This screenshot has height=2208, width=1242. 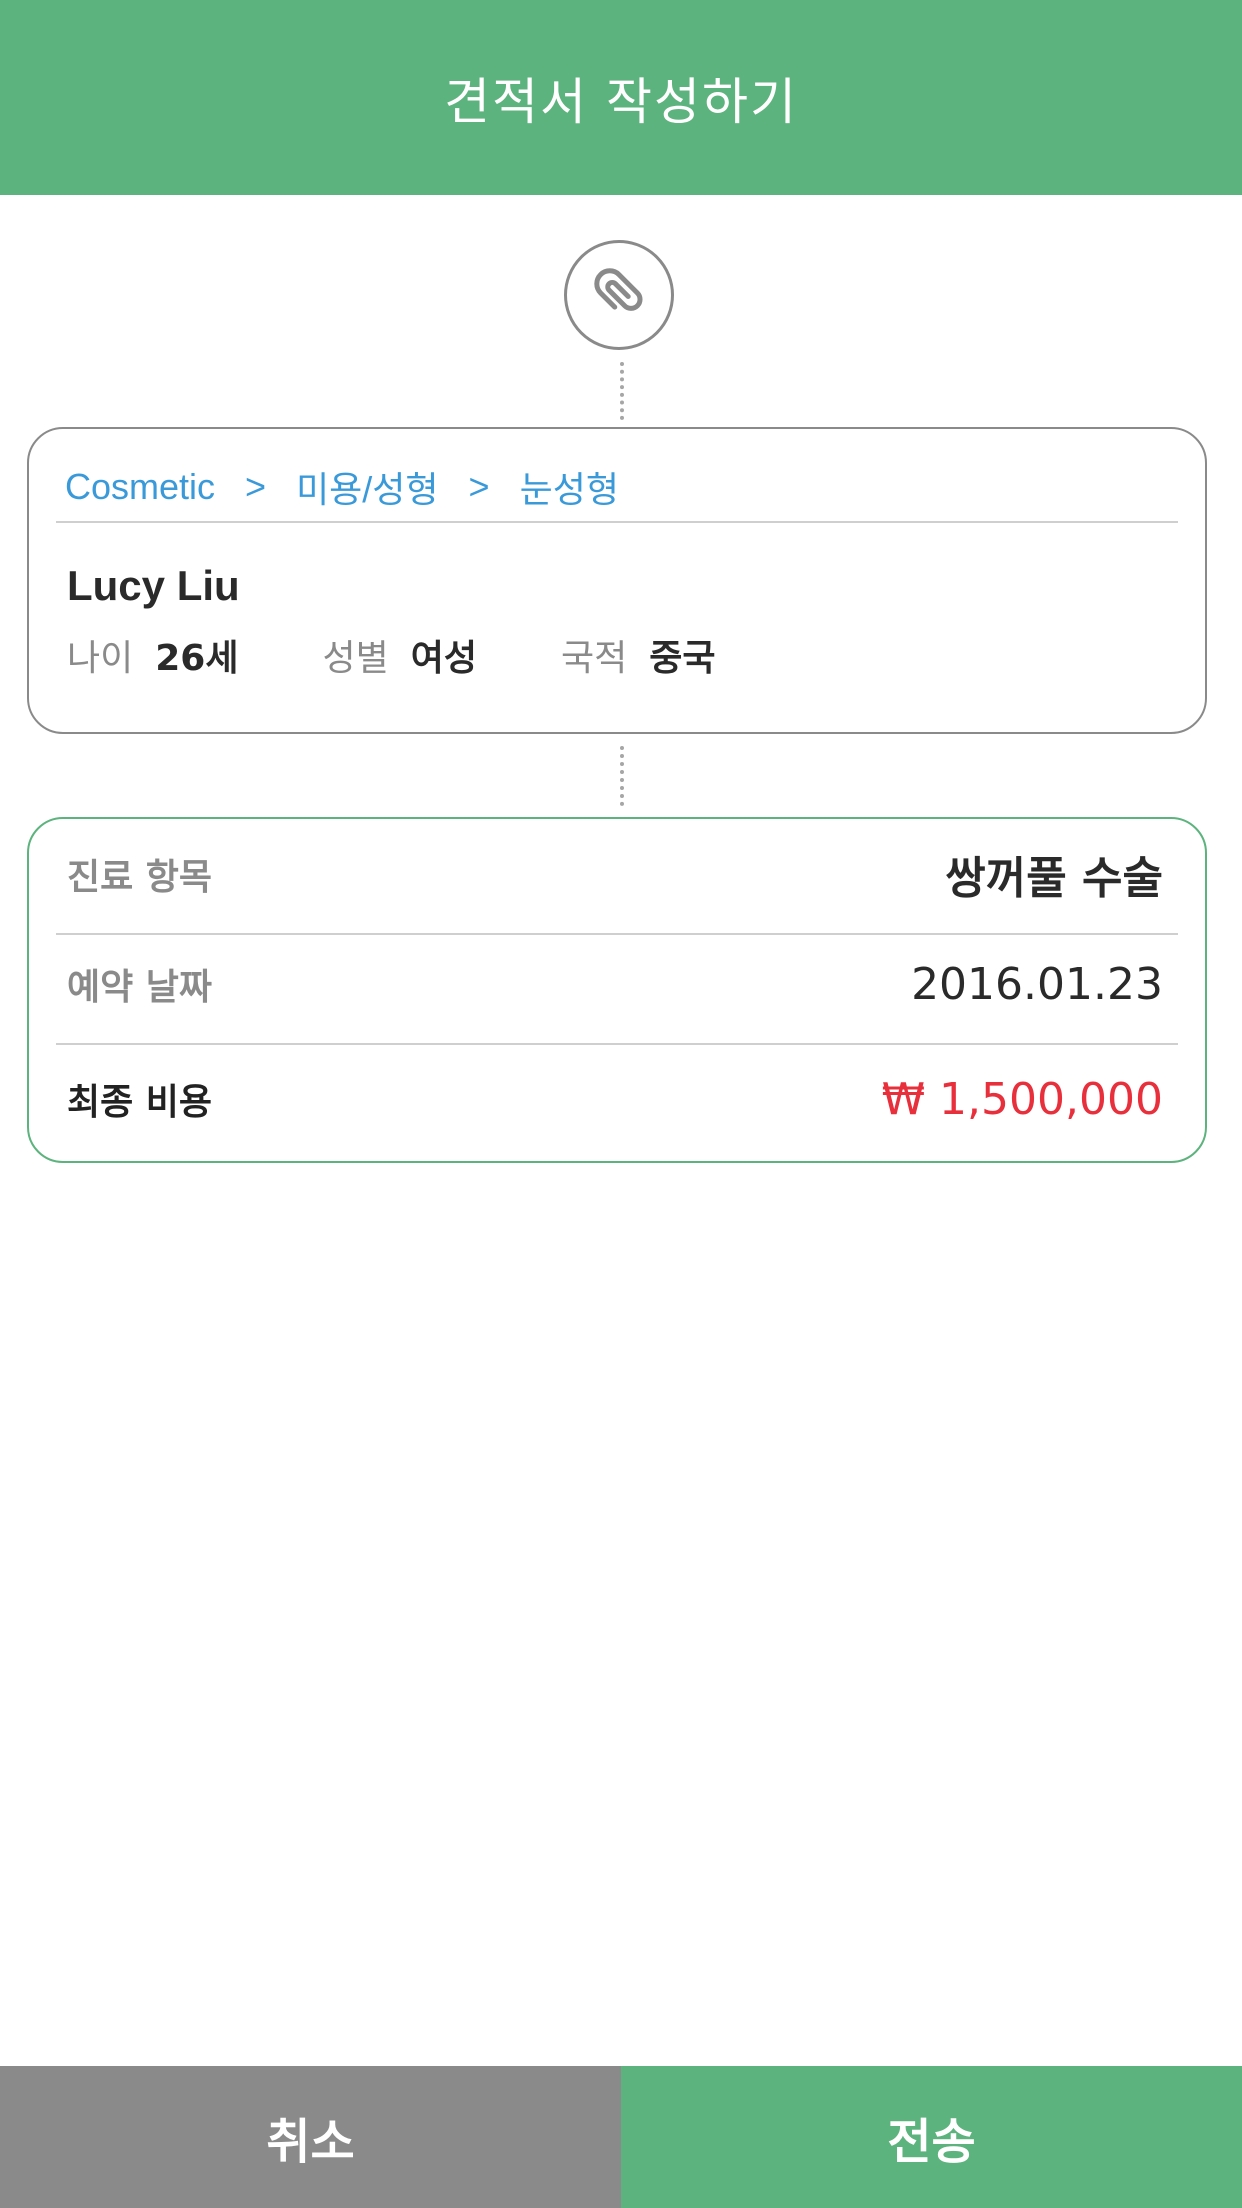 What do you see at coordinates (617, 1099) in the screenshot?
I see `cost-row: 최종 비용 ₩ 1,500,000` at bounding box center [617, 1099].